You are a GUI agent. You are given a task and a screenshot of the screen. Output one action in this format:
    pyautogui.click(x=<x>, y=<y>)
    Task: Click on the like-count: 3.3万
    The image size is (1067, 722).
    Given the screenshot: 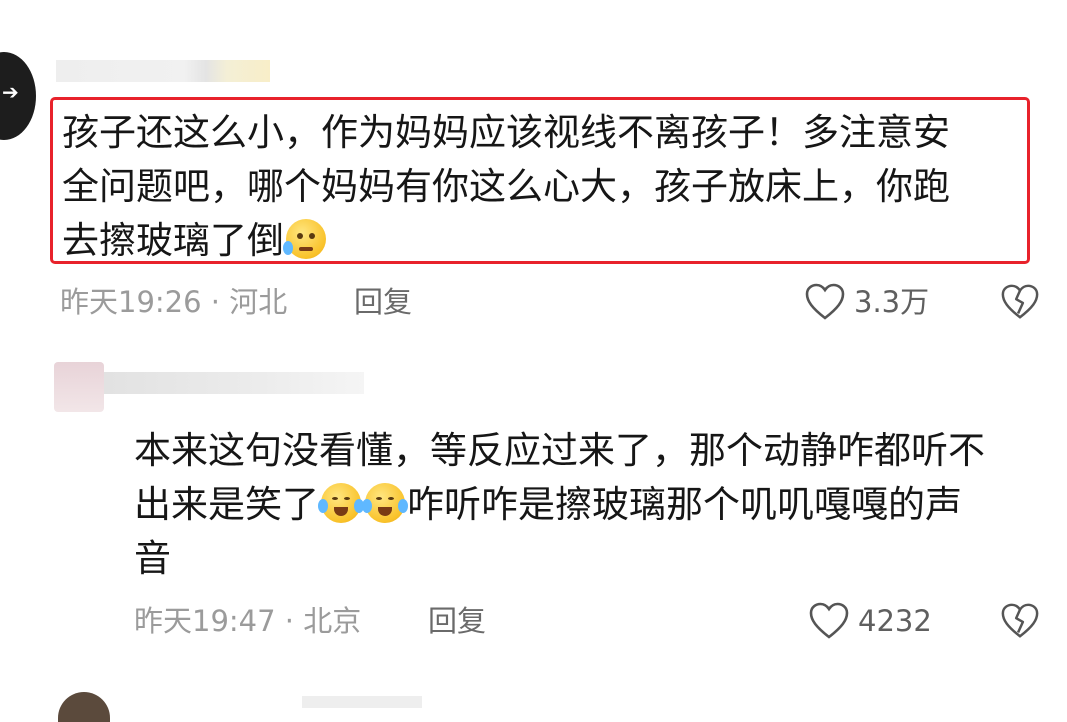 What is the action you would take?
    pyautogui.click(x=892, y=302)
    